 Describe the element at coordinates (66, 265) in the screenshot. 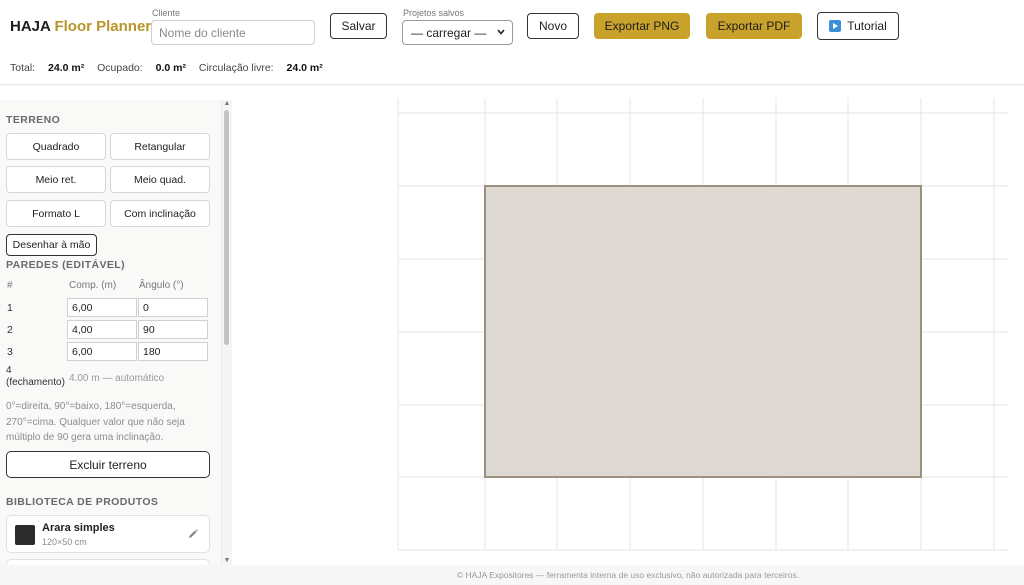

I see `walls-section-title: PAREDES (EDITÁVEL)` at that location.